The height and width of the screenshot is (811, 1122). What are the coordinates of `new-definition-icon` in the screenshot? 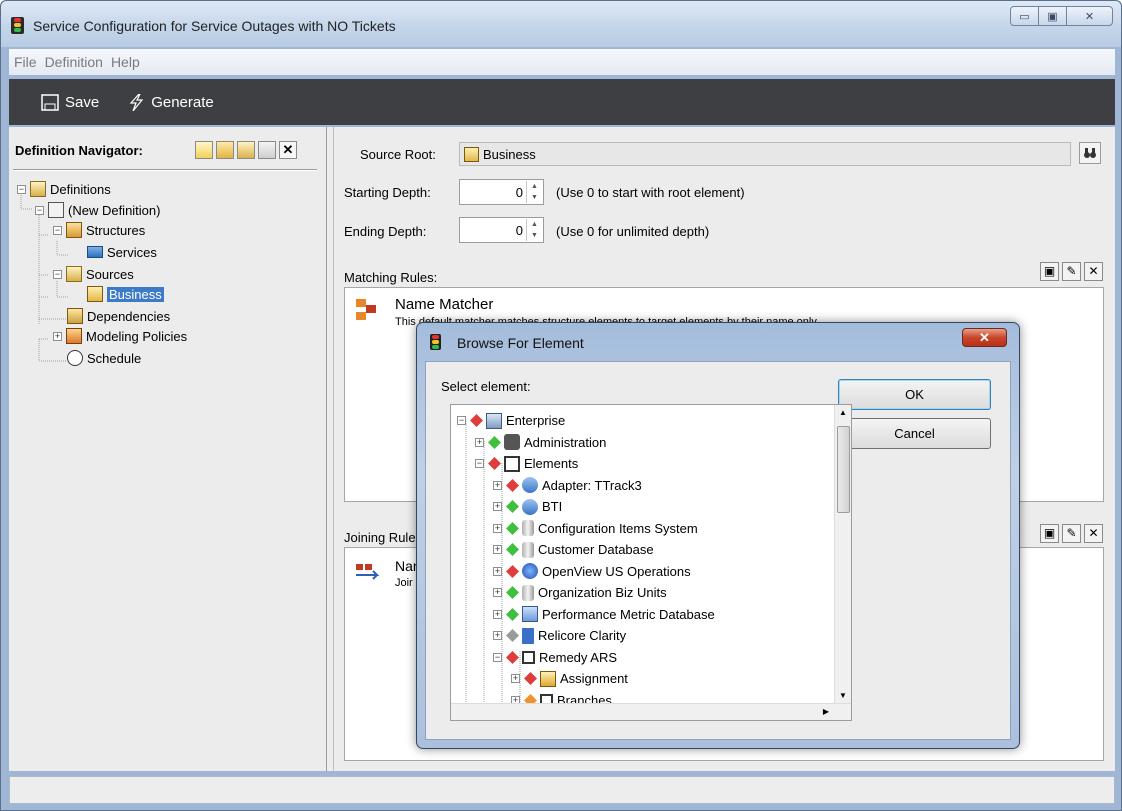 It's located at (204, 150).